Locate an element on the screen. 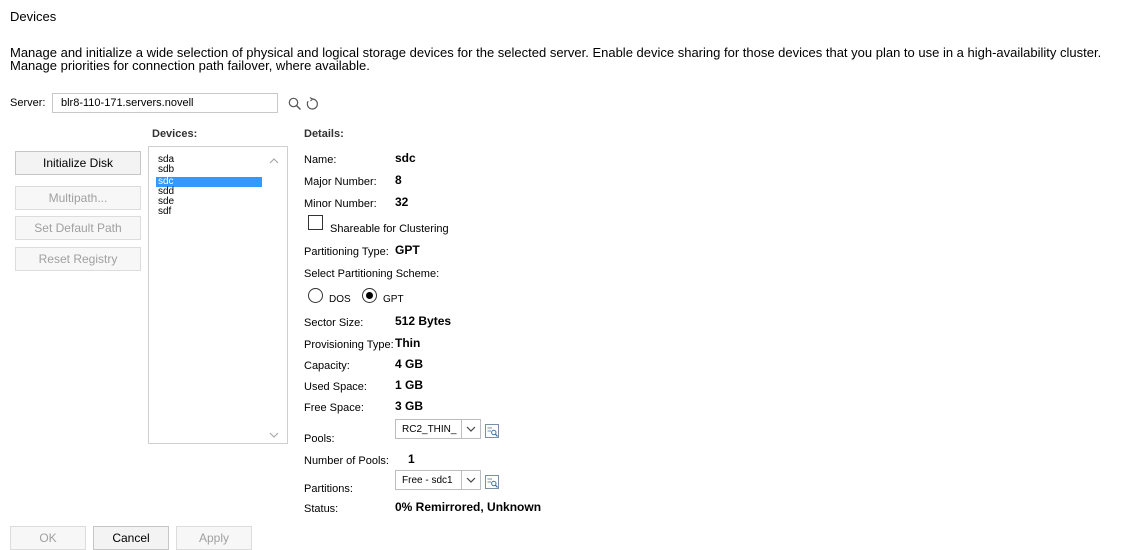 This screenshot has height=550, width=1126. details-header: Details: is located at coordinates (324, 134).